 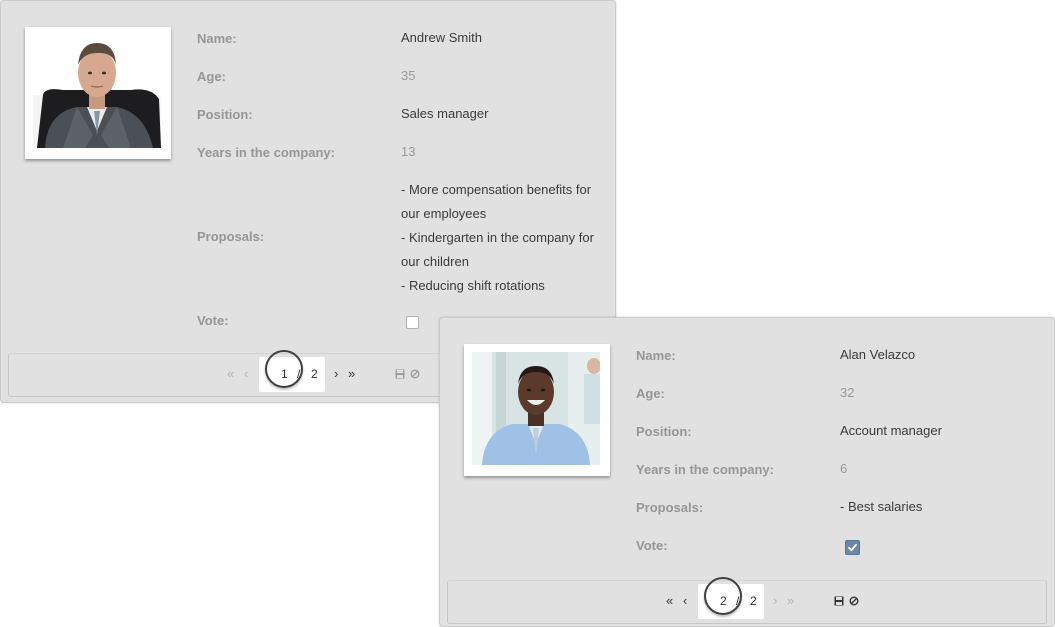 I want to click on age-value: 35, so click(x=408, y=75).